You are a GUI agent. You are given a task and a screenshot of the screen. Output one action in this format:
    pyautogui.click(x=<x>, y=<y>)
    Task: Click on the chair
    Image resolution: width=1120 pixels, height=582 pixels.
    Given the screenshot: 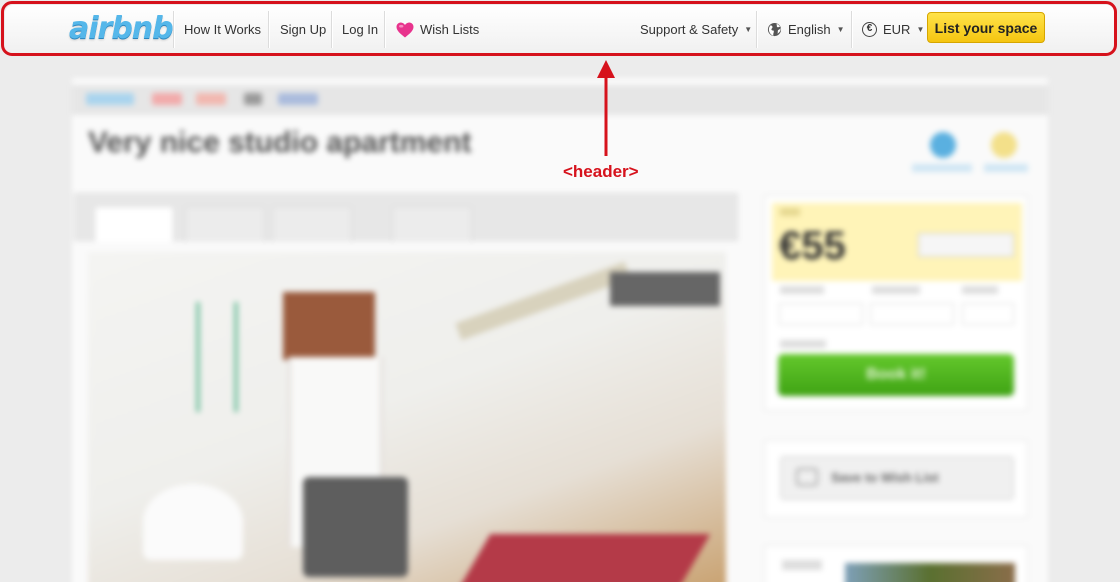 What is the action you would take?
    pyautogui.click(x=355, y=527)
    